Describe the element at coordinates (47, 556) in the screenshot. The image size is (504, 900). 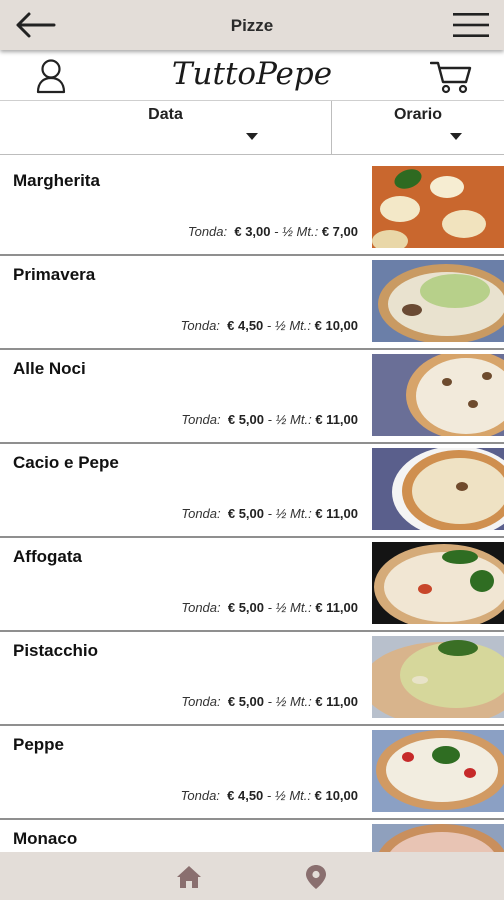
I see `pizza-name: Affogata` at that location.